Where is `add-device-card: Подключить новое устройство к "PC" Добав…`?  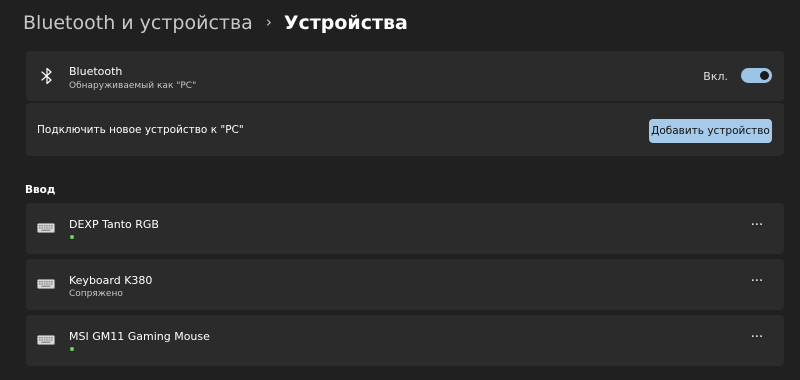
add-device-card: Подключить новое устройство к "PC" Добав… is located at coordinates (405, 129).